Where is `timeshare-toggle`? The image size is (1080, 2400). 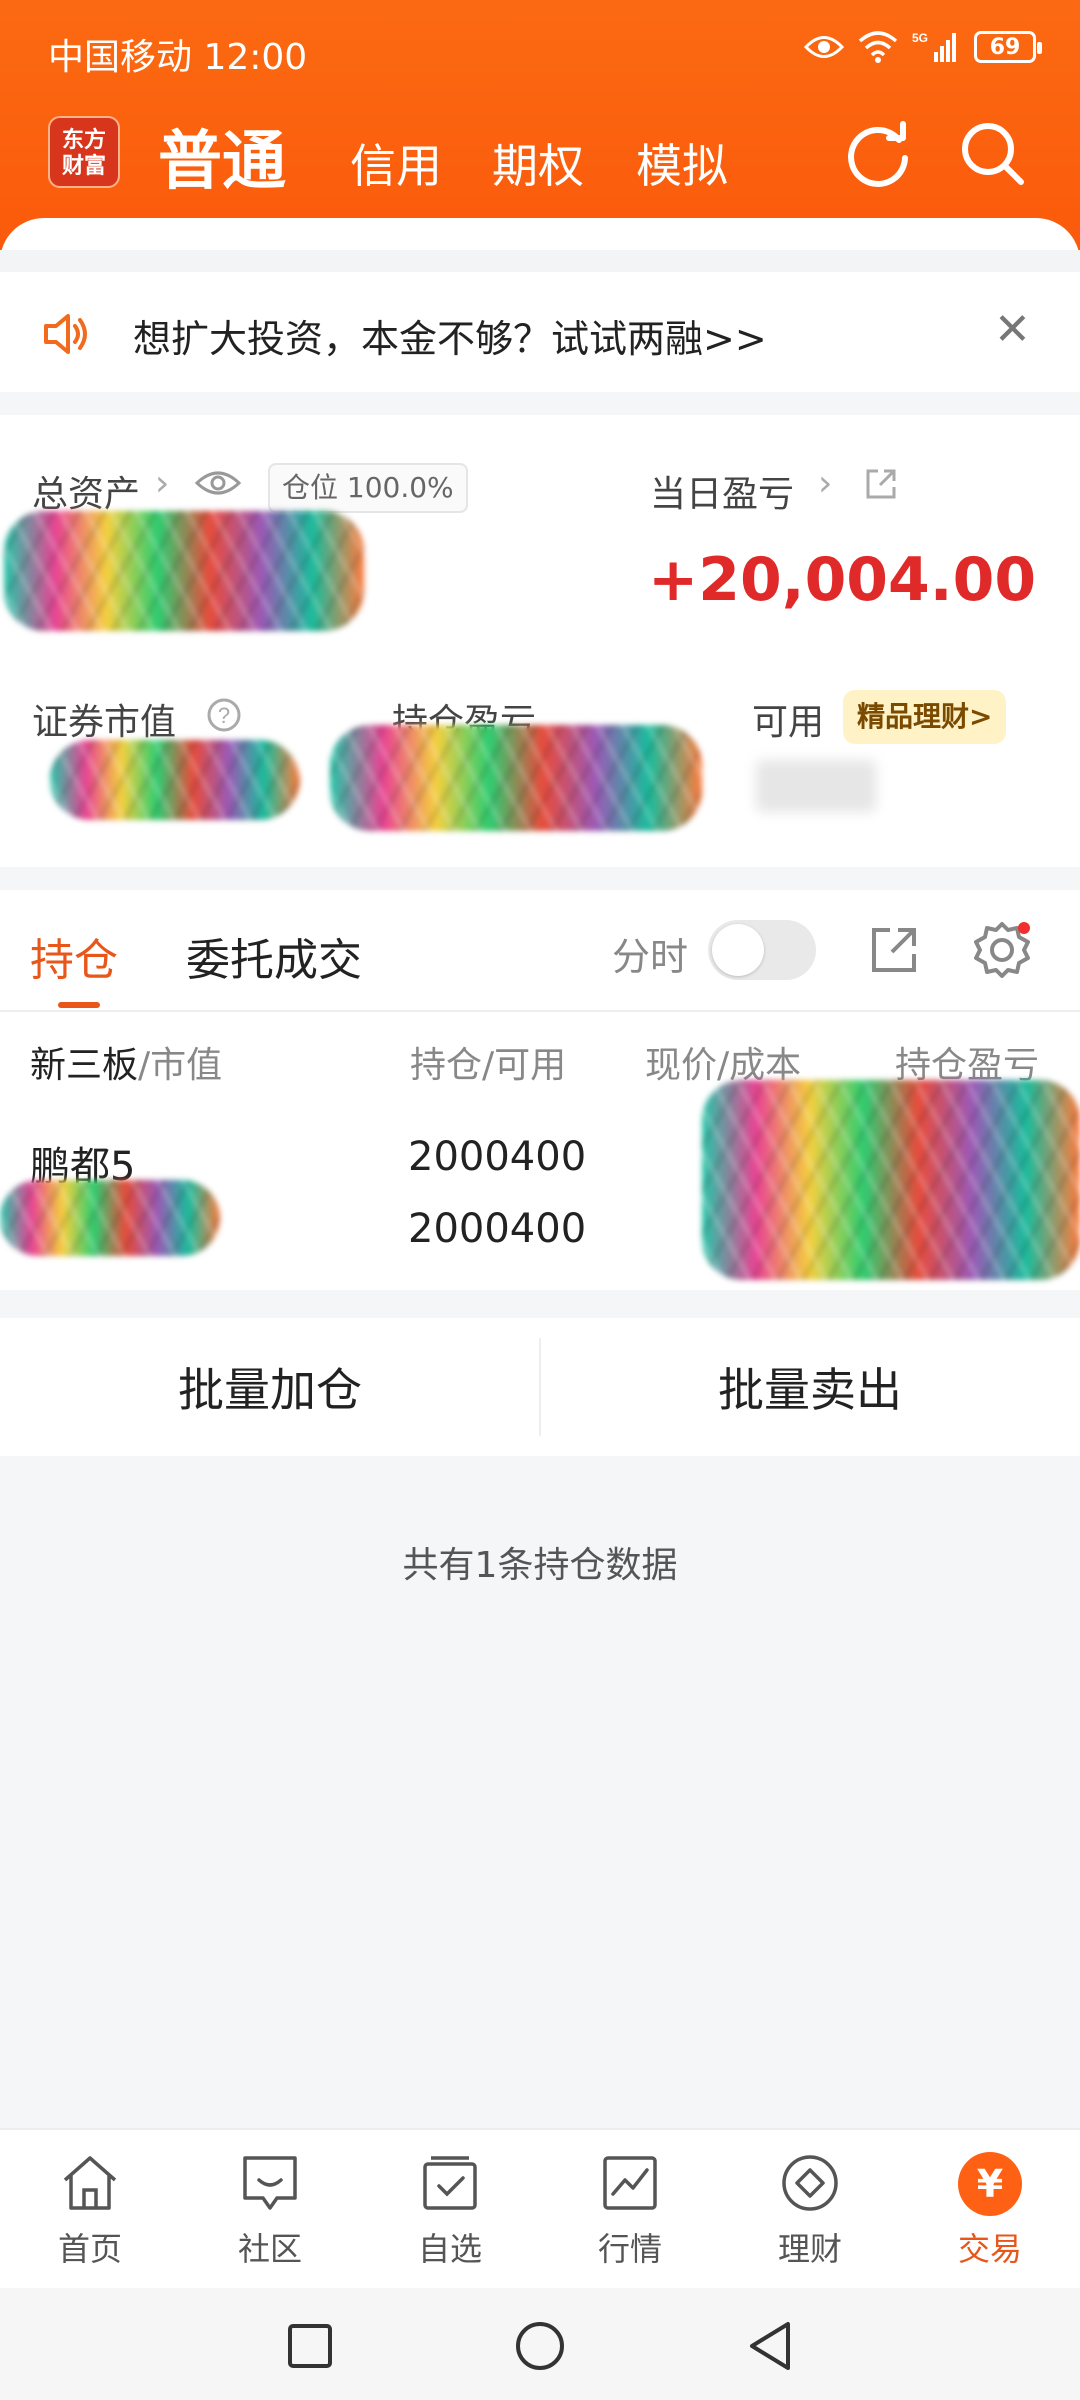
timeshare-toggle is located at coordinates (762, 950).